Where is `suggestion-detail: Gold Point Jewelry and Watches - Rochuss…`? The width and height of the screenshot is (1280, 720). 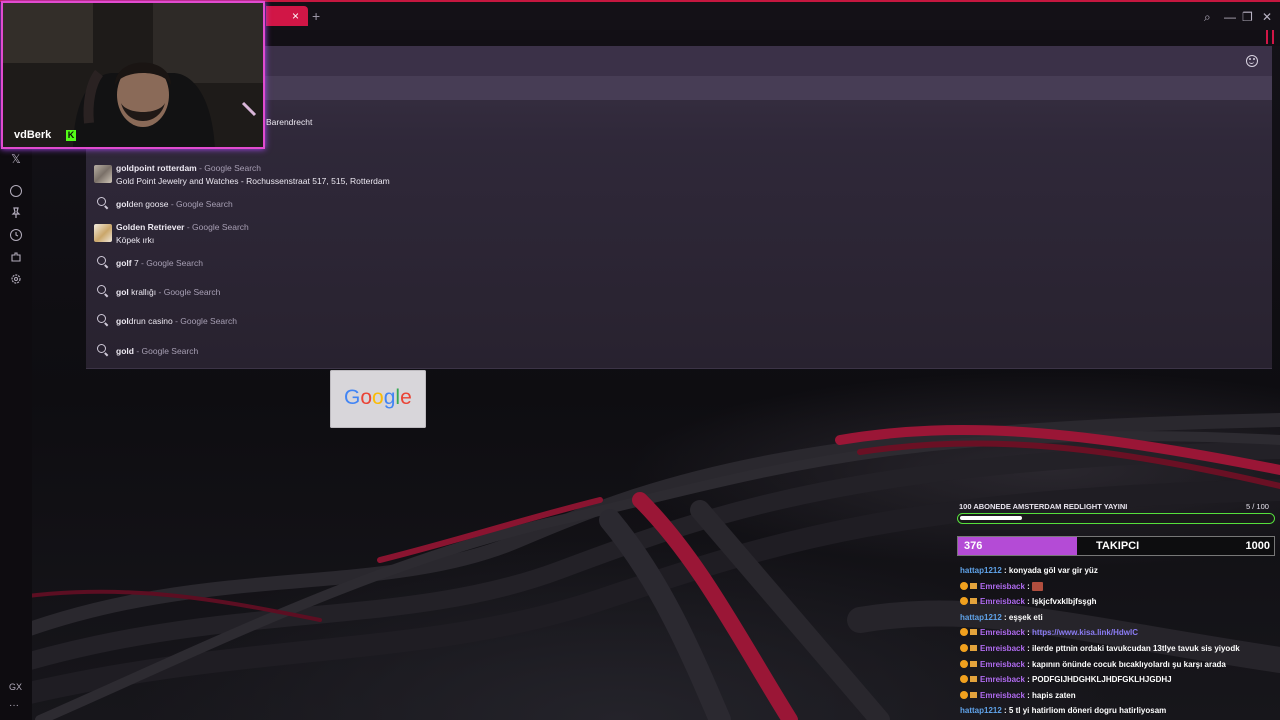
suggestion-detail: Gold Point Jewelry and Watches - Rochuss… is located at coordinates (253, 181).